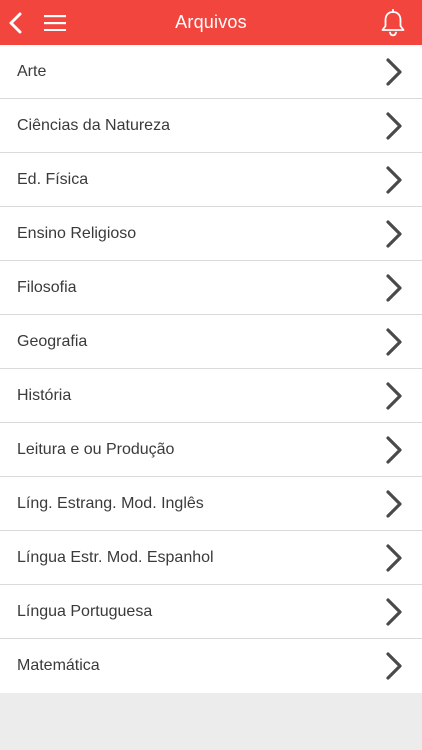  What do you see at coordinates (96, 449) in the screenshot?
I see `list-item-label: Leitura e ou Produção` at bounding box center [96, 449].